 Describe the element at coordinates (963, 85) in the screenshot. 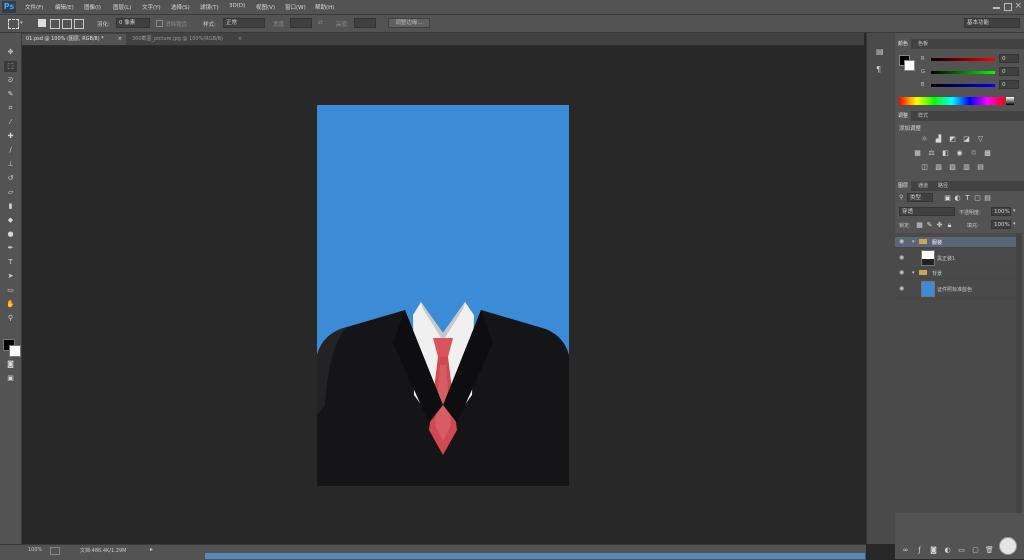

I see `channel-b-slider` at that location.